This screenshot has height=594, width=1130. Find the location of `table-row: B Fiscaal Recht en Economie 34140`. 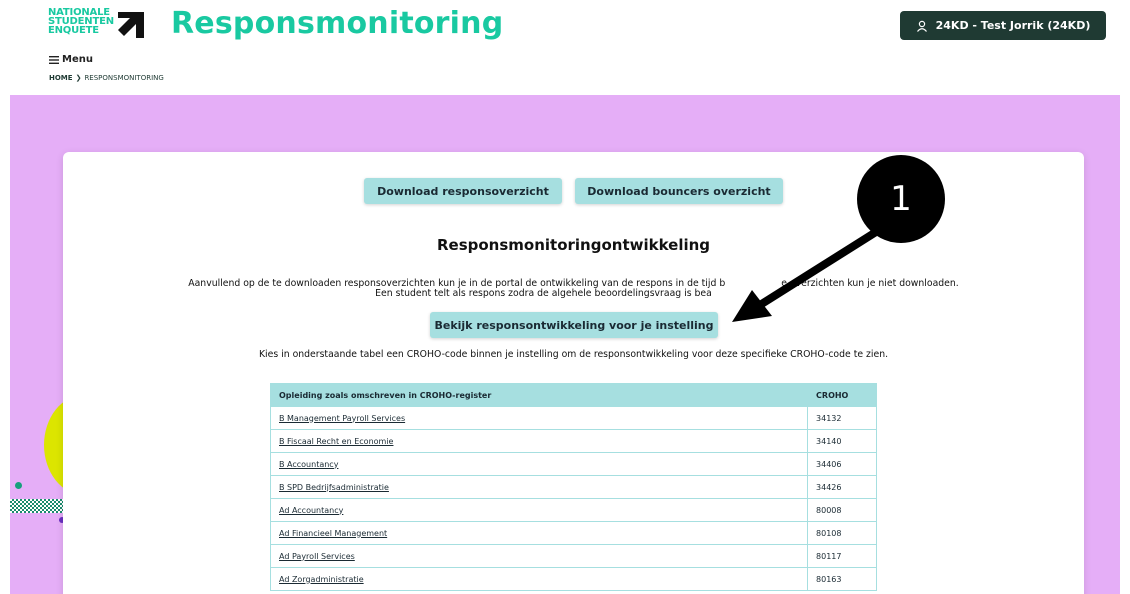

table-row: B Fiscaal Recht en Economie 34140 is located at coordinates (573, 441).